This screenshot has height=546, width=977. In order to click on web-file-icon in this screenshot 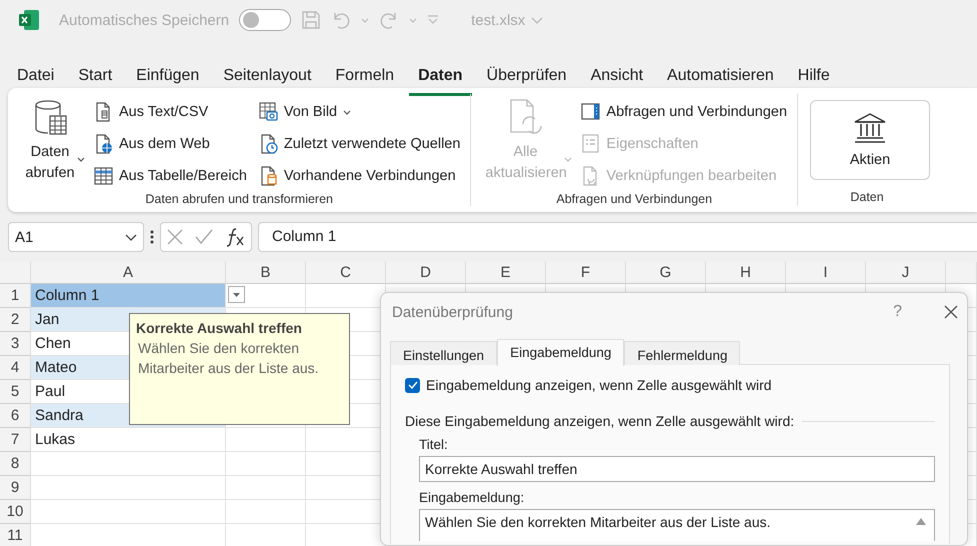, I will do `click(103, 144)`.